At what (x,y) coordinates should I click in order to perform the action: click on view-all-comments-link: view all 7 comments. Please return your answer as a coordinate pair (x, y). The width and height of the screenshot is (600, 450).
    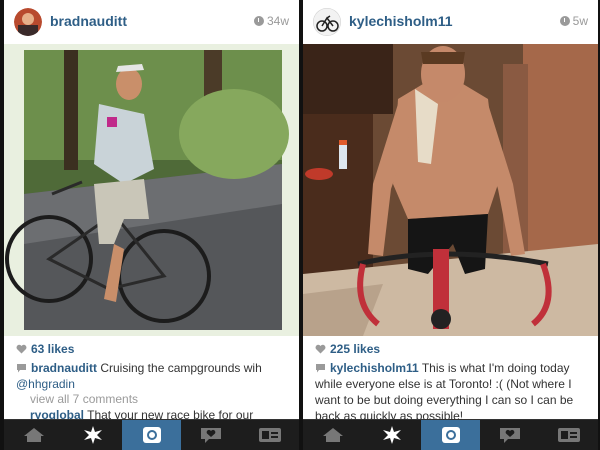
    Looking at the image, I should click on (84, 399).